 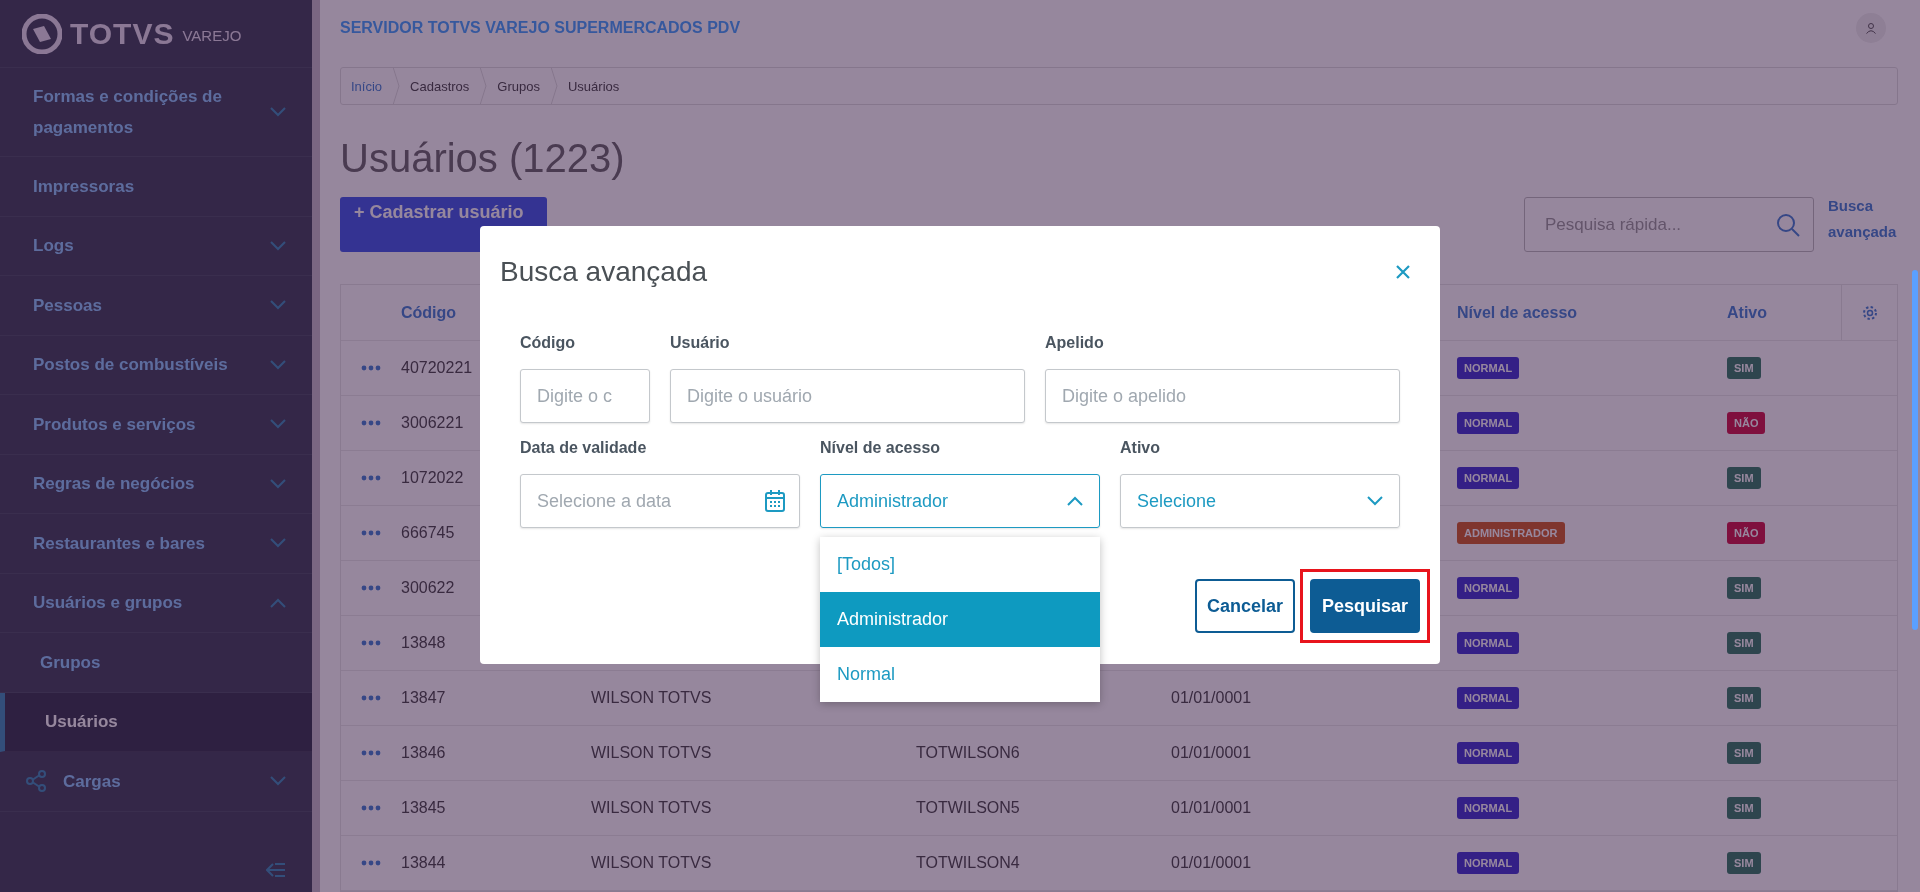 I want to click on table-cell-text: 3006221, so click(x=433, y=423).